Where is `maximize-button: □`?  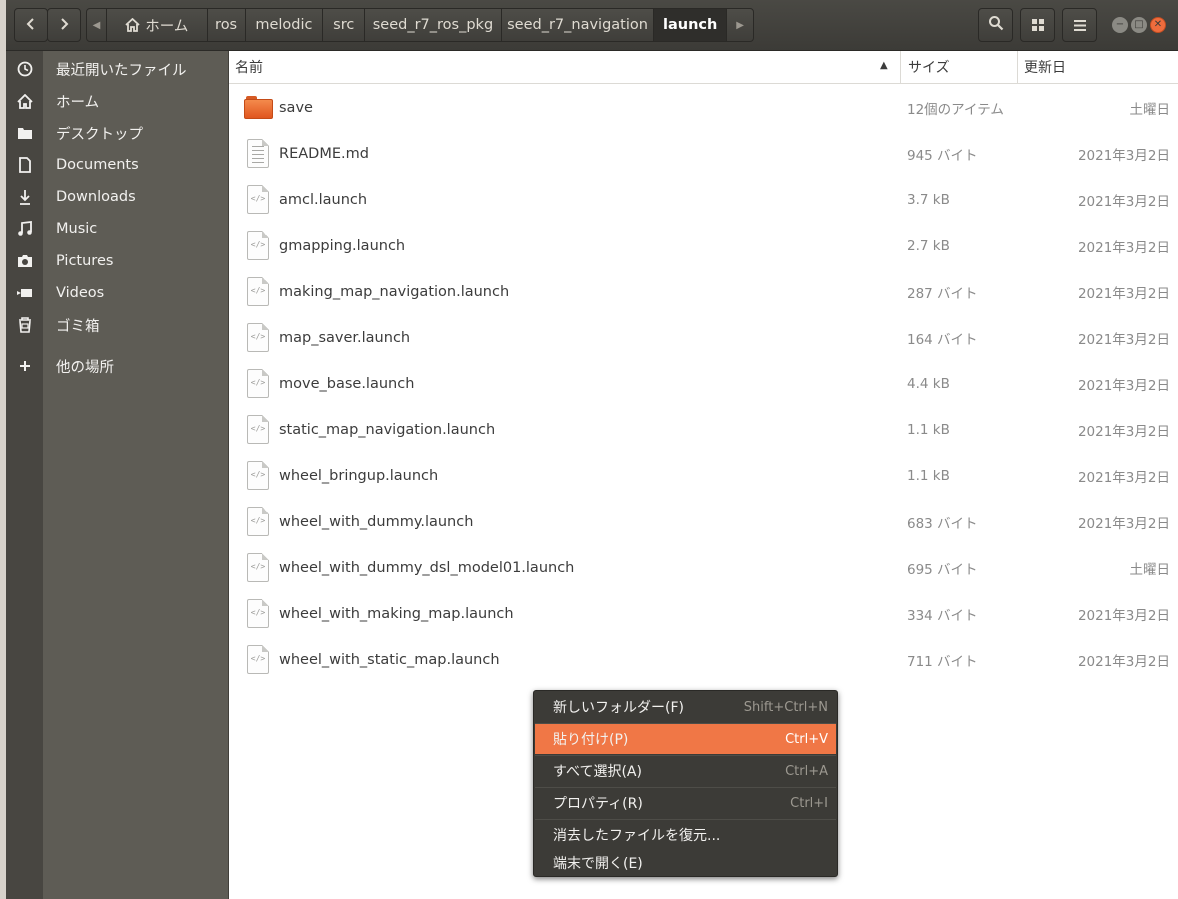
maximize-button: □ is located at coordinates (1139, 25).